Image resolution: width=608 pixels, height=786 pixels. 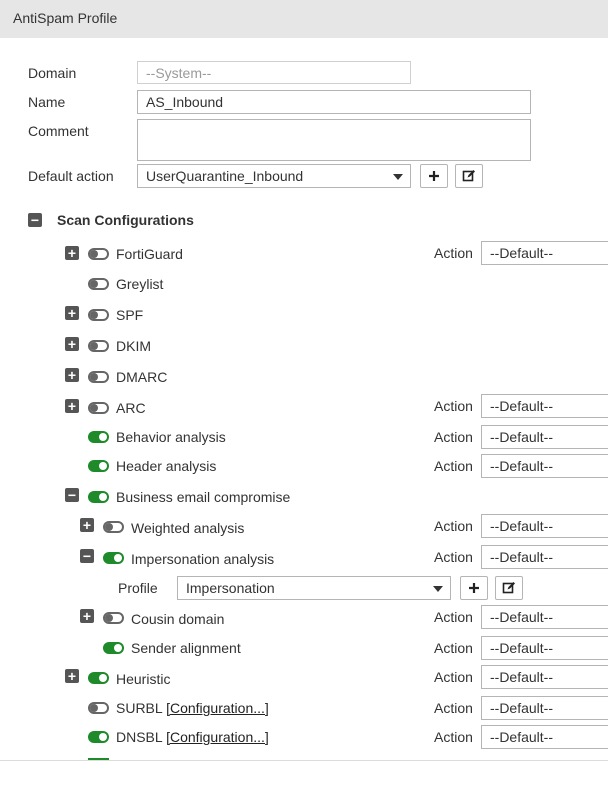 I want to click on behavior-analysis-toggle, so click(x=98, y=437).